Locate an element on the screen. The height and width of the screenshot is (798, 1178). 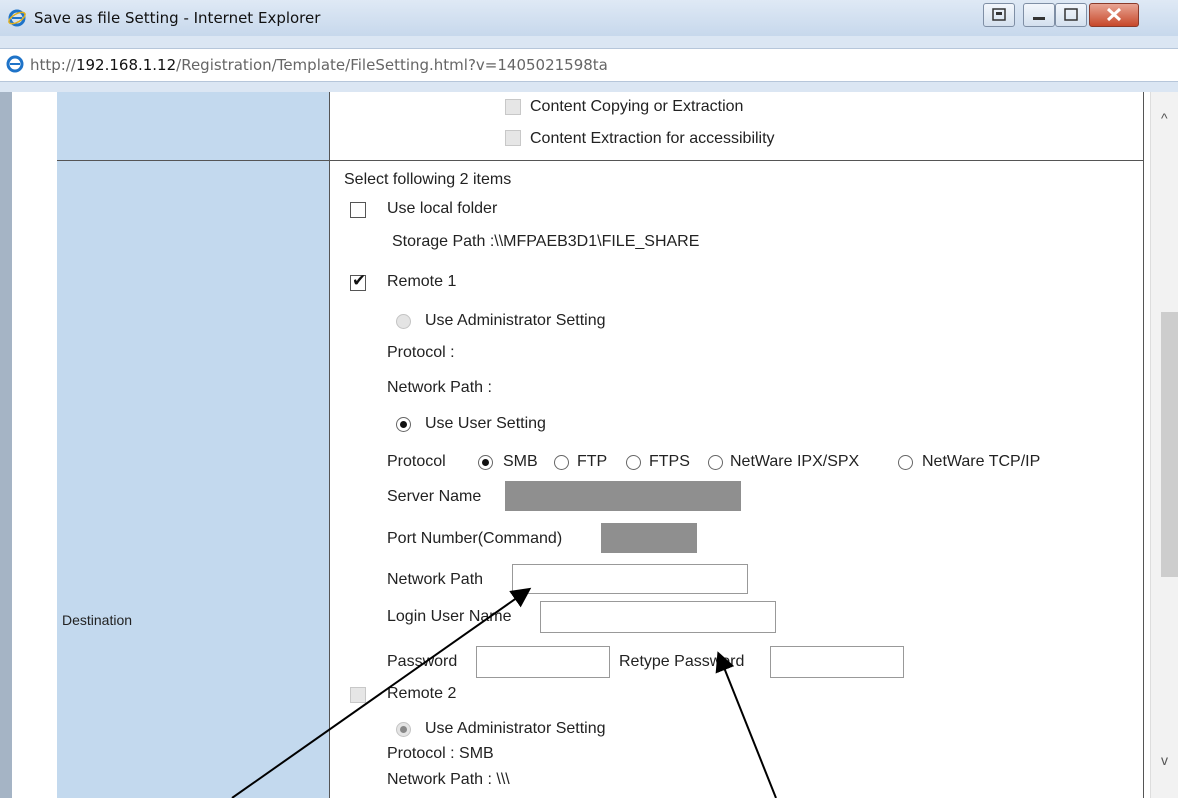
remote1-admin-setting-label: Use Administrator Setting is located at coordinates (515, 320).